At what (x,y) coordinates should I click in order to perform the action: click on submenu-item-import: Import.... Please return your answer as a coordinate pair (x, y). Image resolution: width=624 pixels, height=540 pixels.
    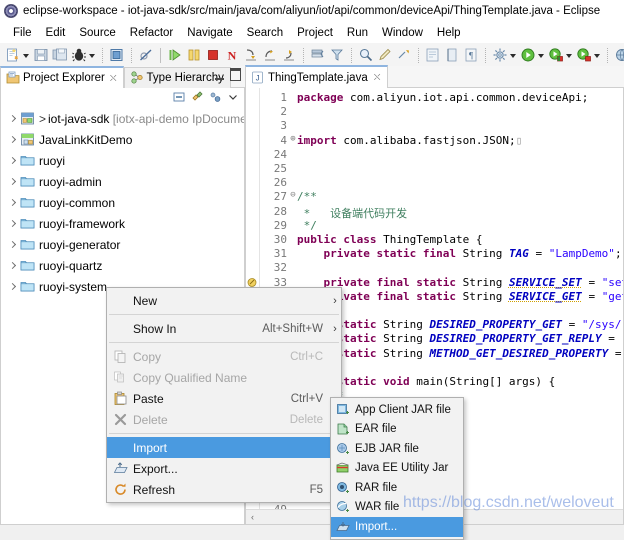
    Looking at the image, I should click on (397, 527).